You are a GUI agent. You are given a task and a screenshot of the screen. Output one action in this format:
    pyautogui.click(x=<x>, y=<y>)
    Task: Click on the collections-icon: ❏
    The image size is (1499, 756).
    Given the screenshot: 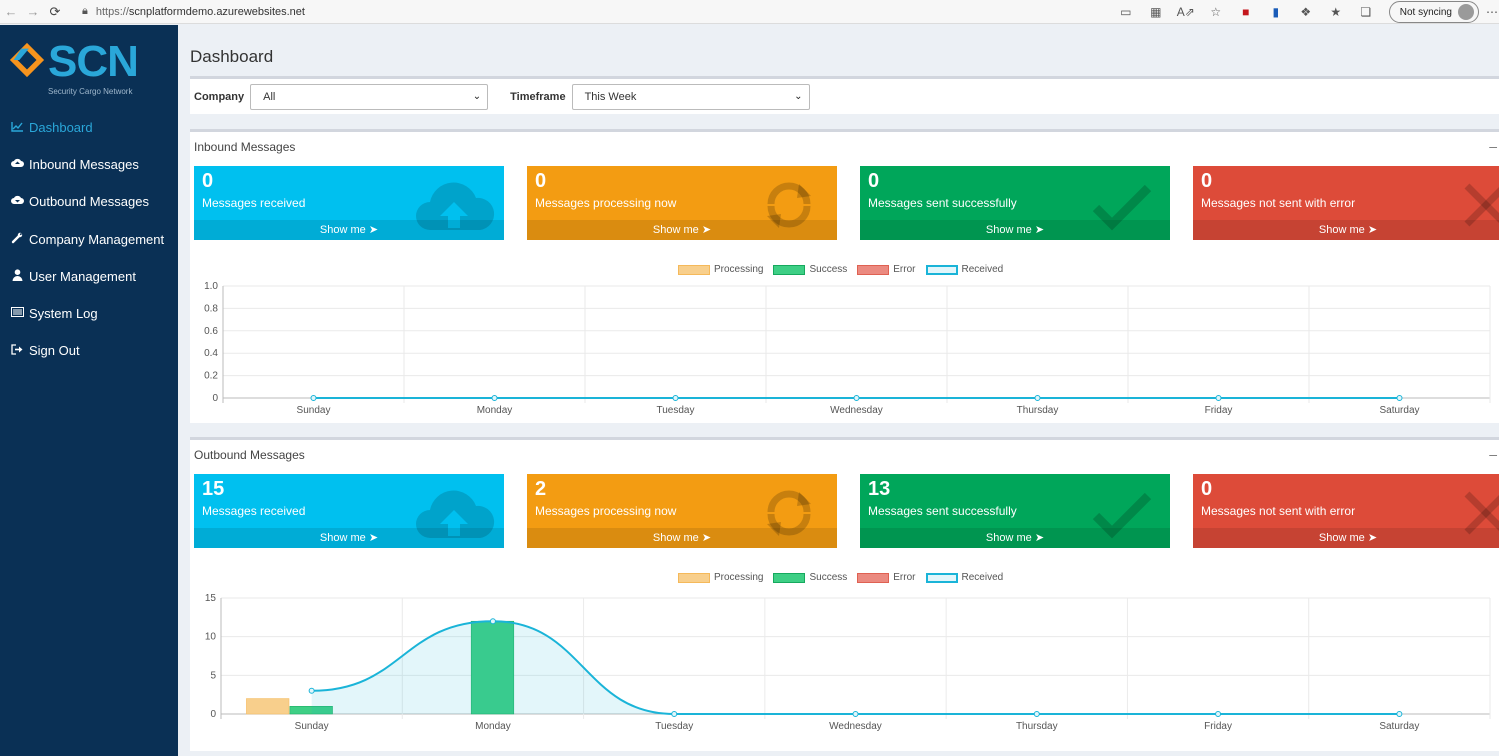 What is the action you would take?
    pyautogui.click(x=1366, y=12)
    